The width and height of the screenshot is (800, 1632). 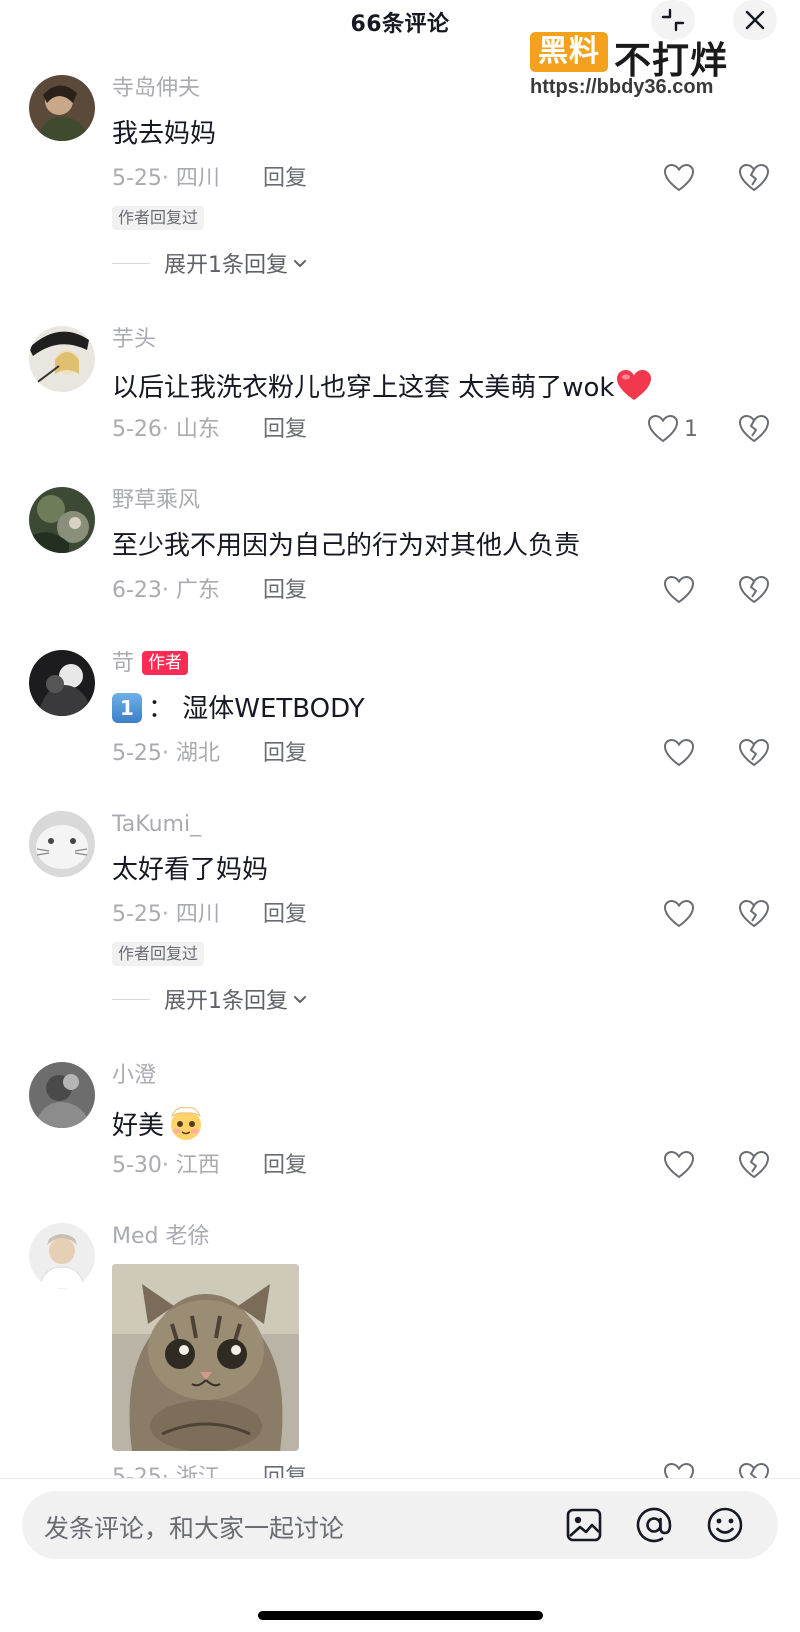 I want to click on username: 苛作者, so click(x=150, y=664).